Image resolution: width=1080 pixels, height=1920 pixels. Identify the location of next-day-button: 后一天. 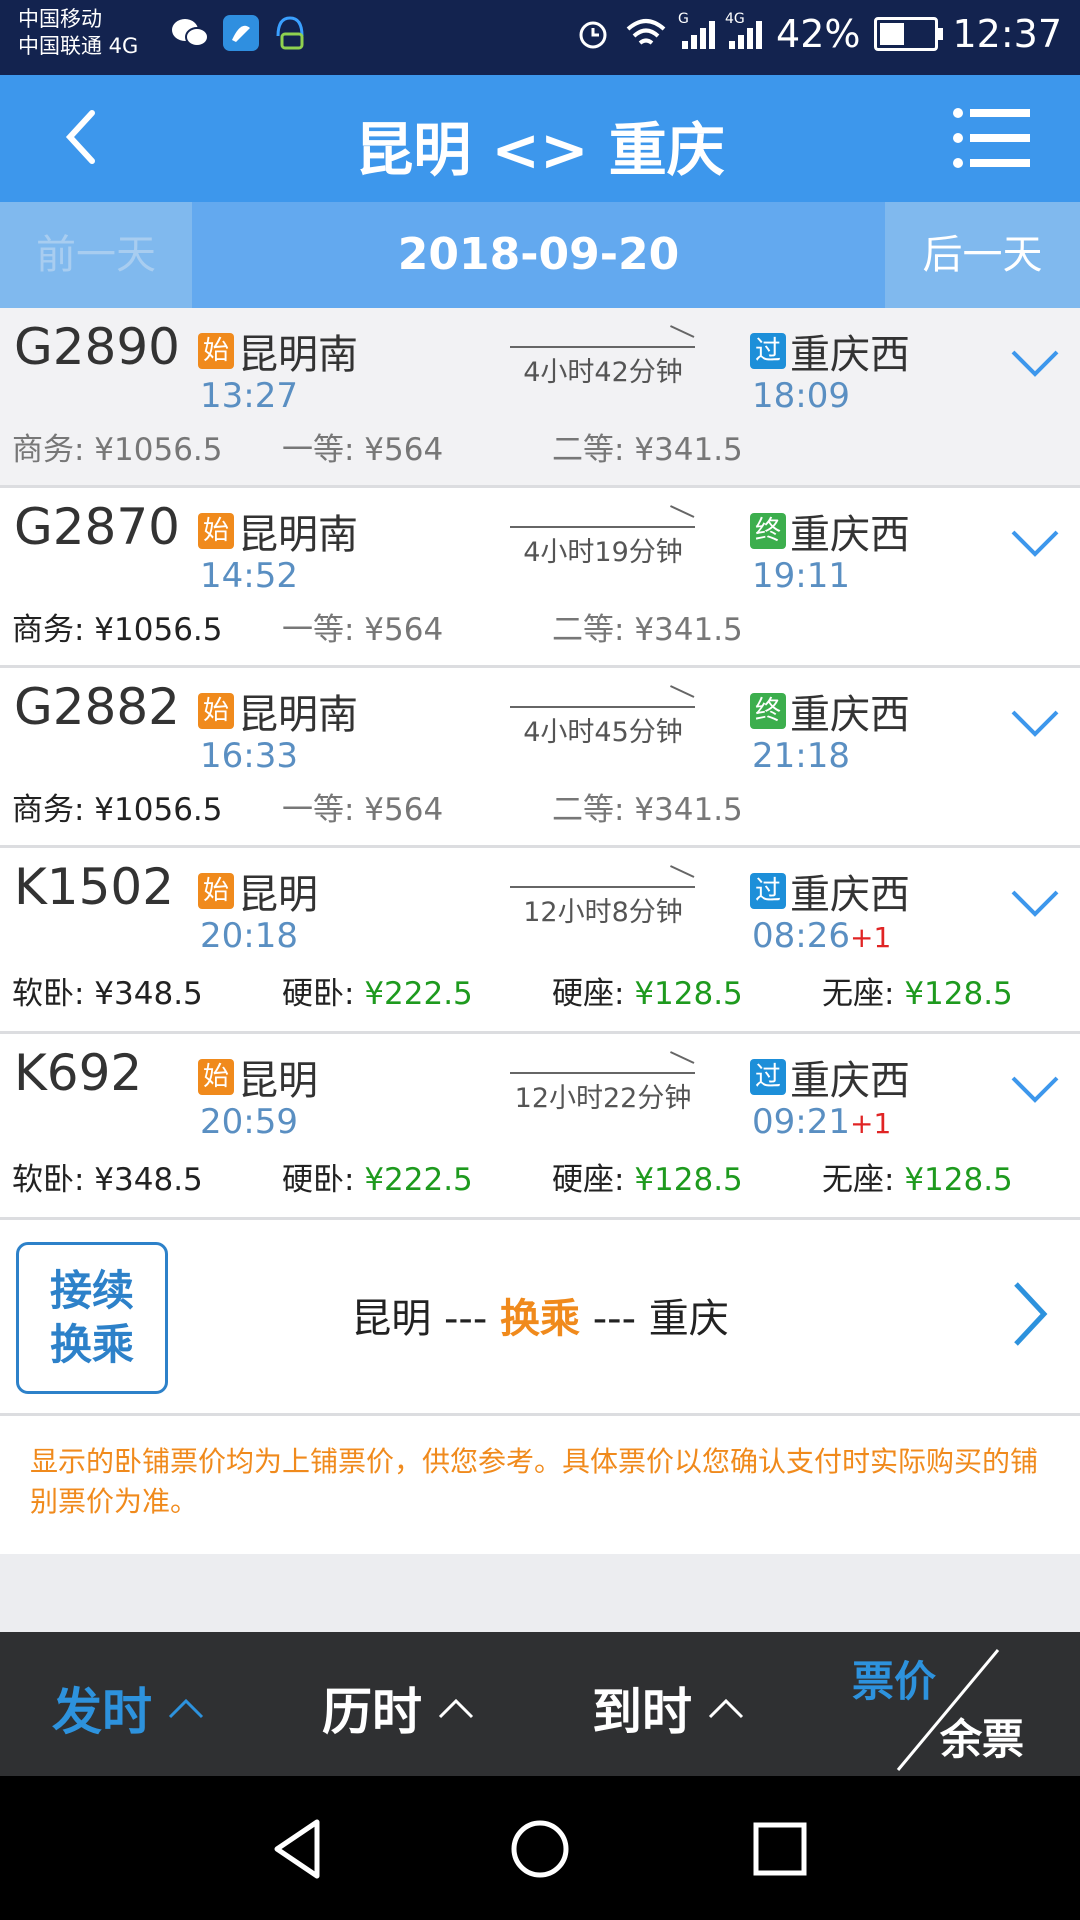
(982, 255).